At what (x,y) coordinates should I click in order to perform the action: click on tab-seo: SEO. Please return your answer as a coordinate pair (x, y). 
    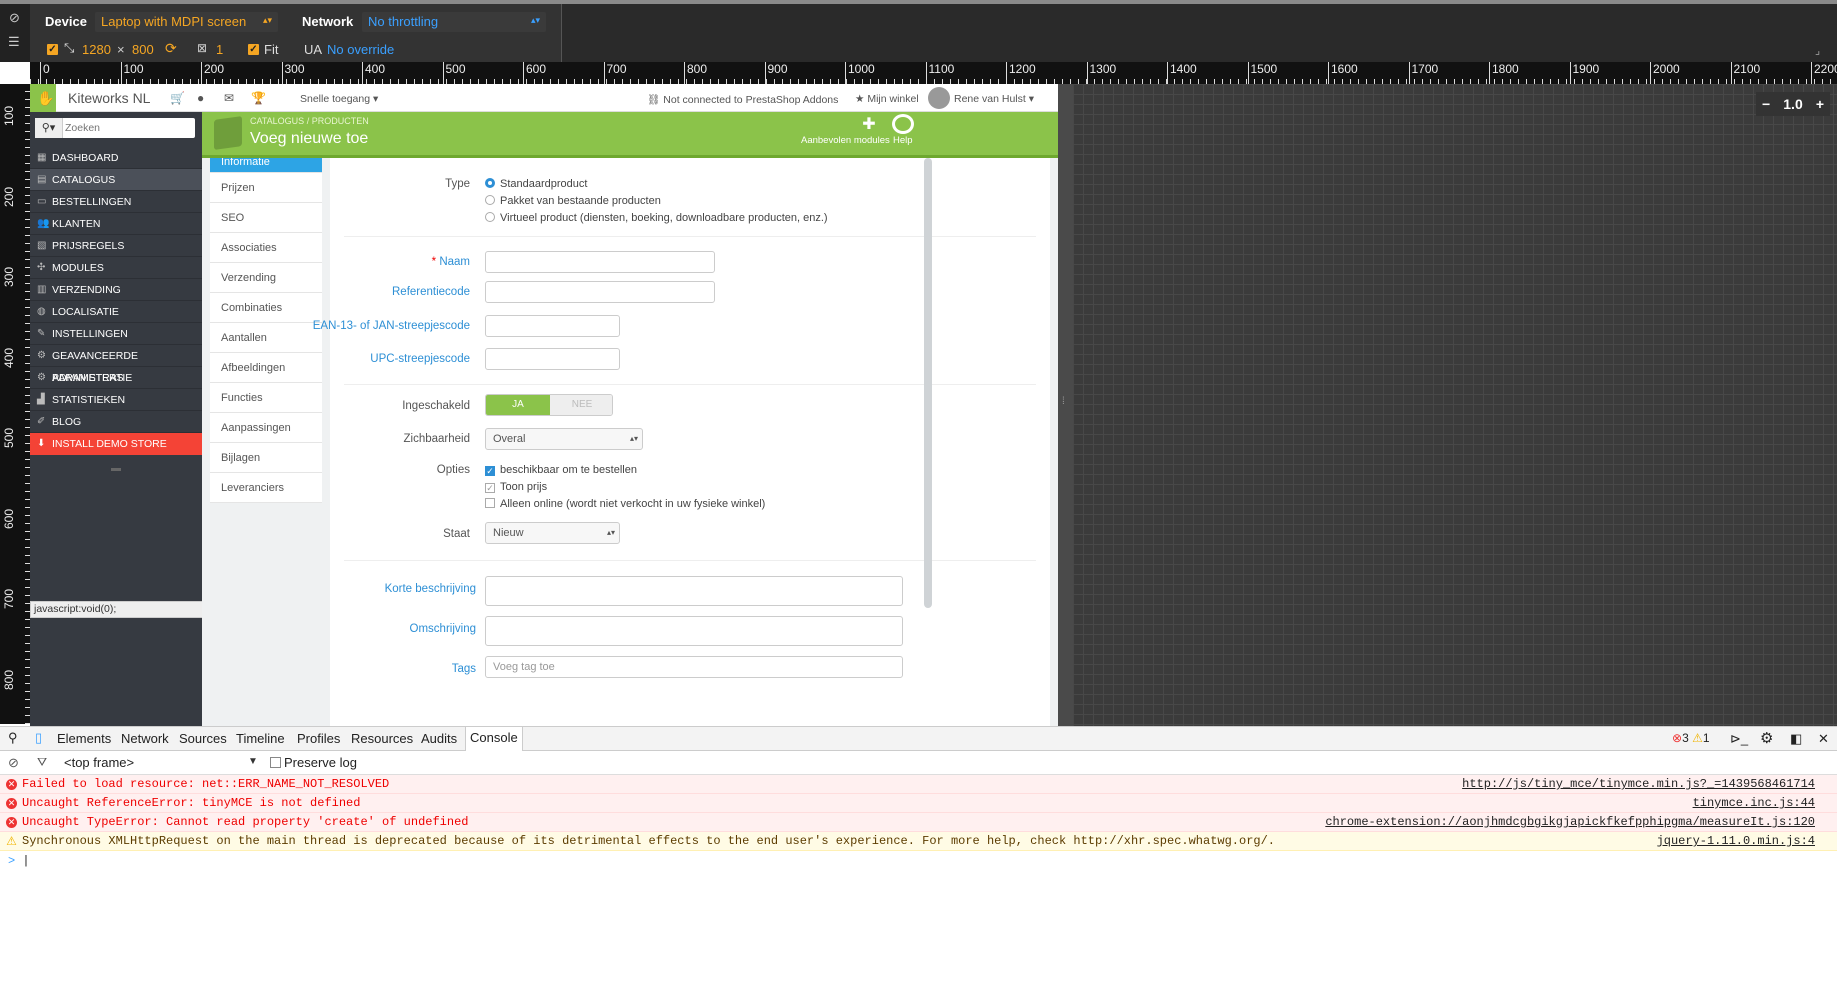
    Looking at the image, I should click on (266, 218).